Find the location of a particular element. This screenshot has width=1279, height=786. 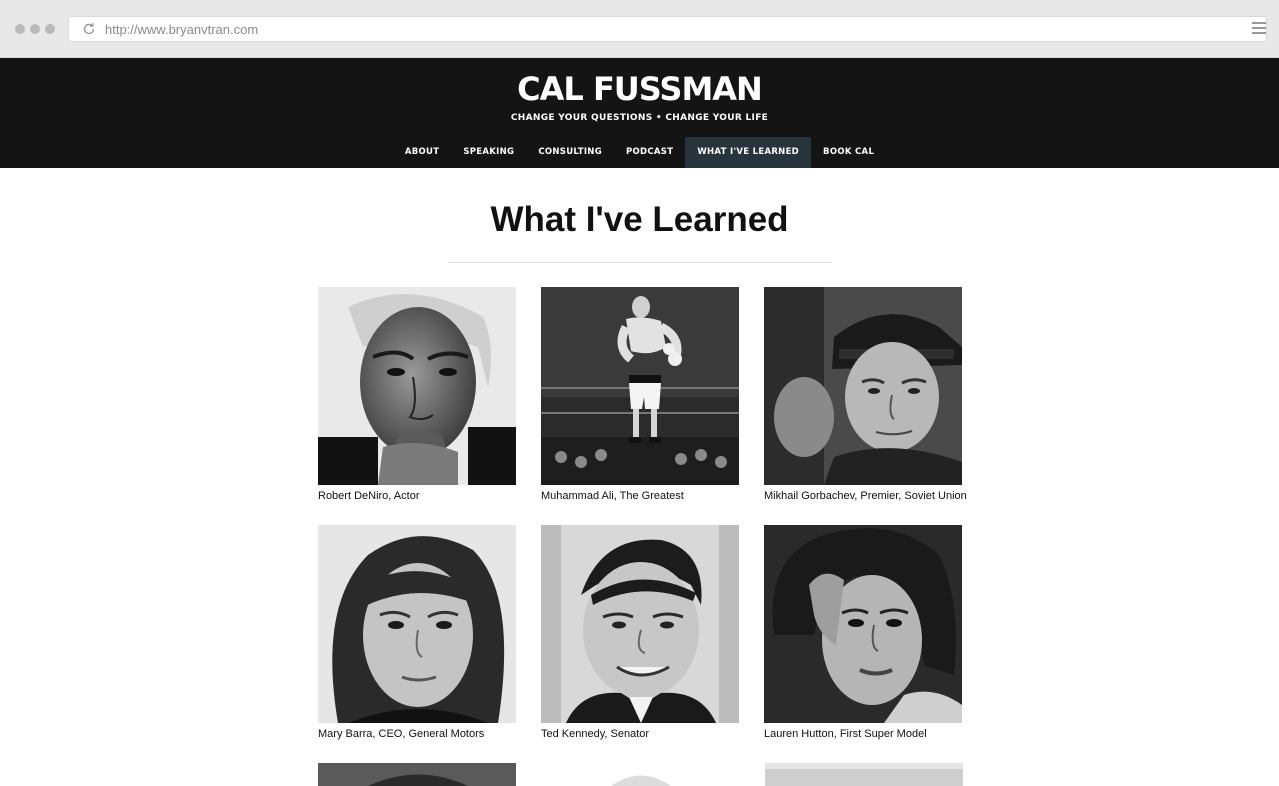

profile-caption: Mikhail Gorbachev, Premier, Soviet Union is located at coordinates (865, 496).